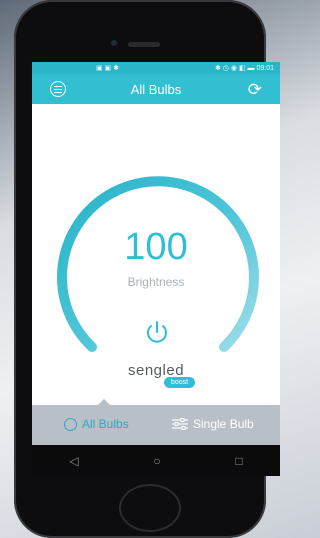  I want to click on home-icon: ○, so click(156, 461).